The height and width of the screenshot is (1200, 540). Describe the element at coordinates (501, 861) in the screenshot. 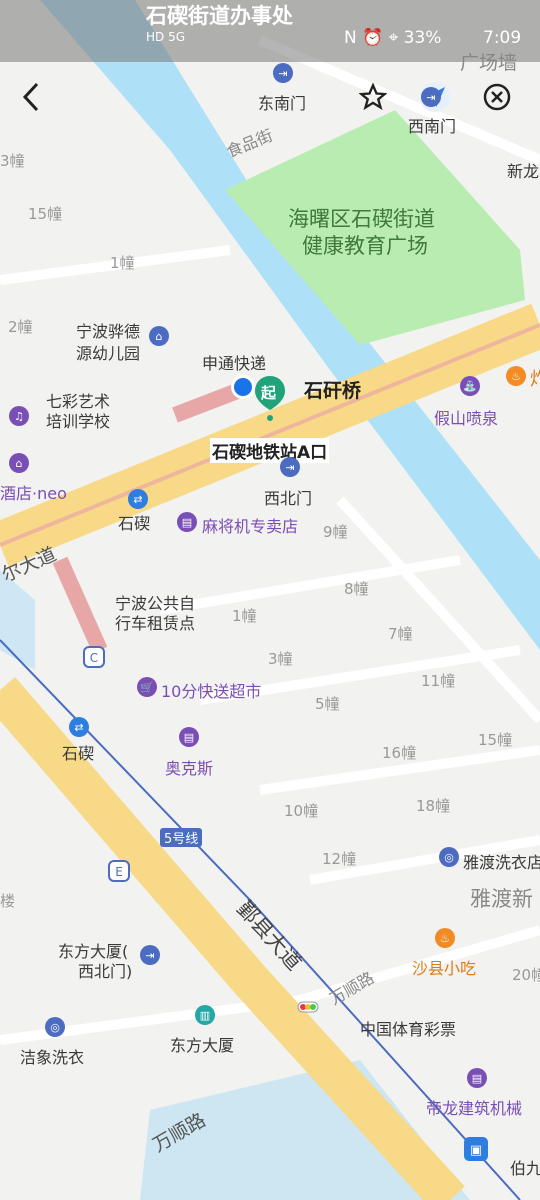

I see `poi-laundry: 雅渡洗衣店` at that location.